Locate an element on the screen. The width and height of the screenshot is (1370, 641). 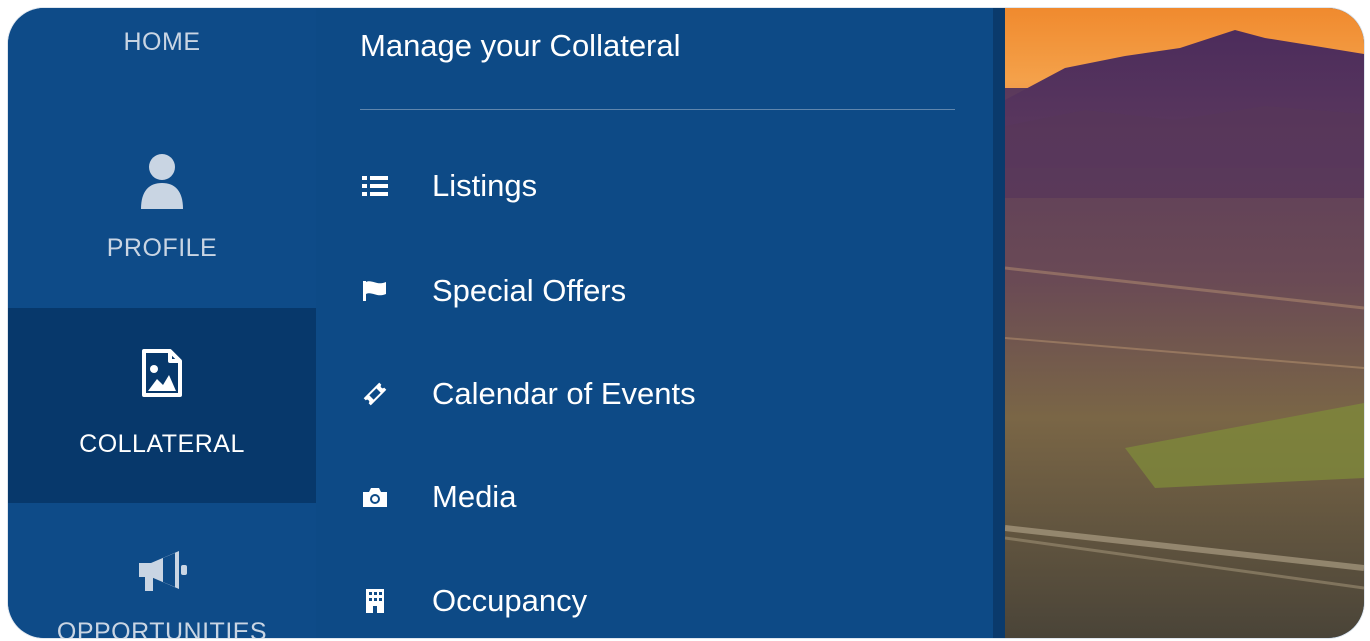
menu-item-listings: Listings is located at coordinates (640, 186).